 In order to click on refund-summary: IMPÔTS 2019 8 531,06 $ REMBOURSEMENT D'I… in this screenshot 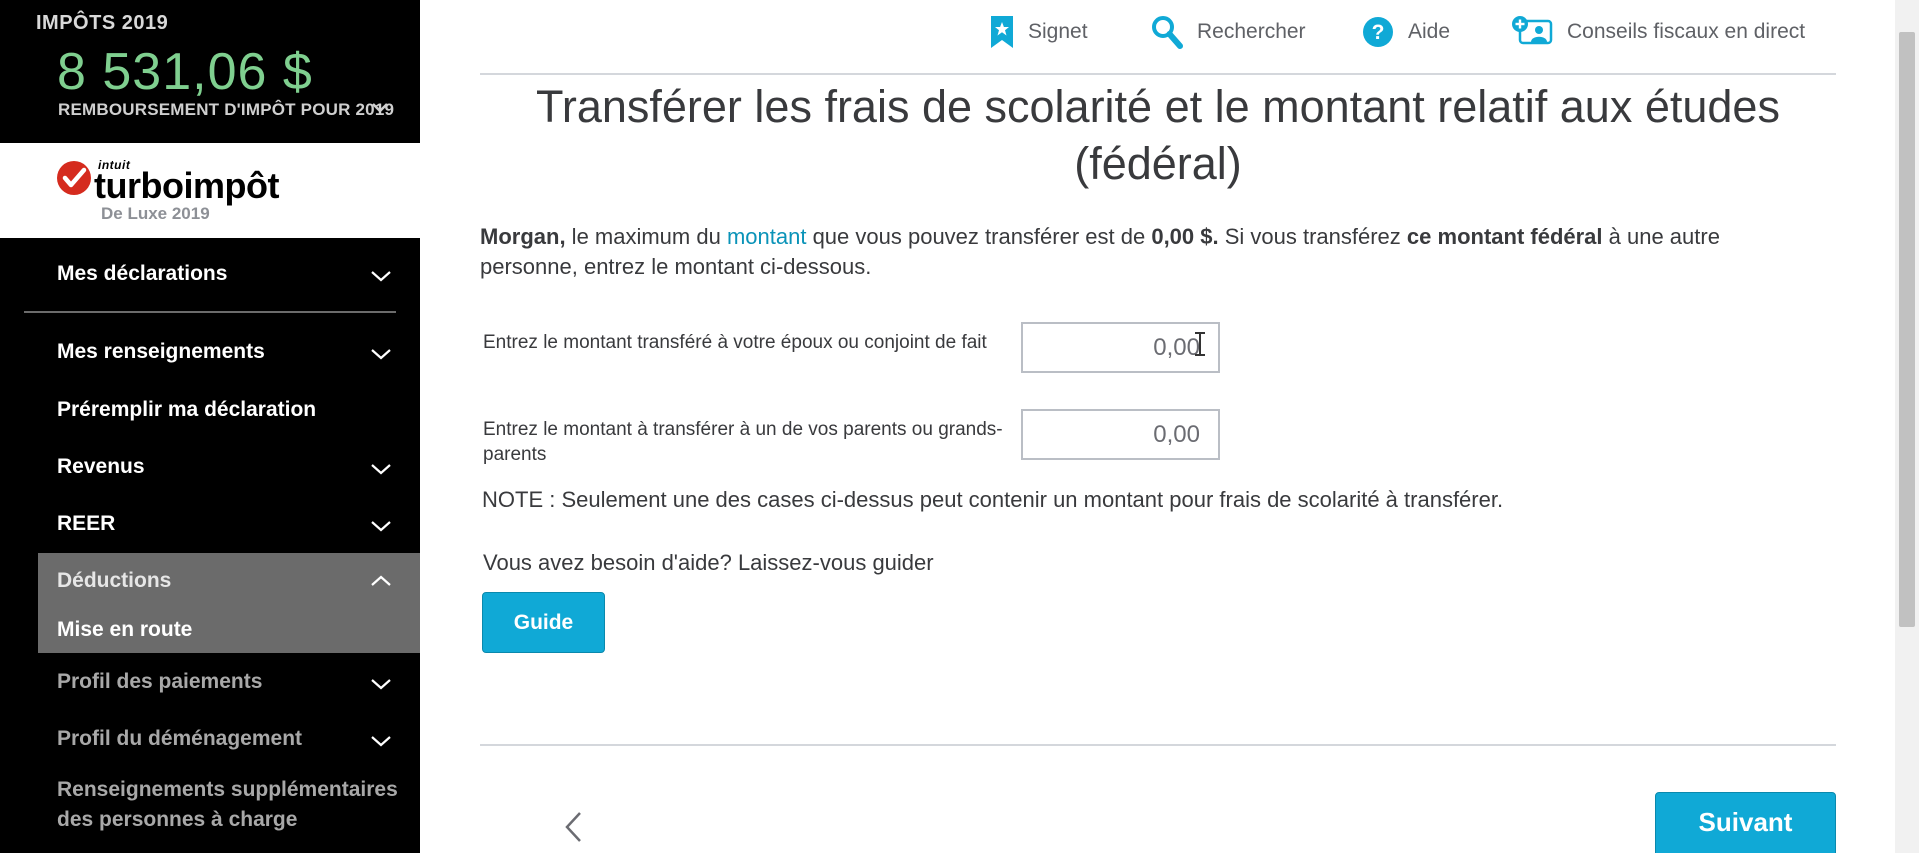, I will do `click(210, 71)`.